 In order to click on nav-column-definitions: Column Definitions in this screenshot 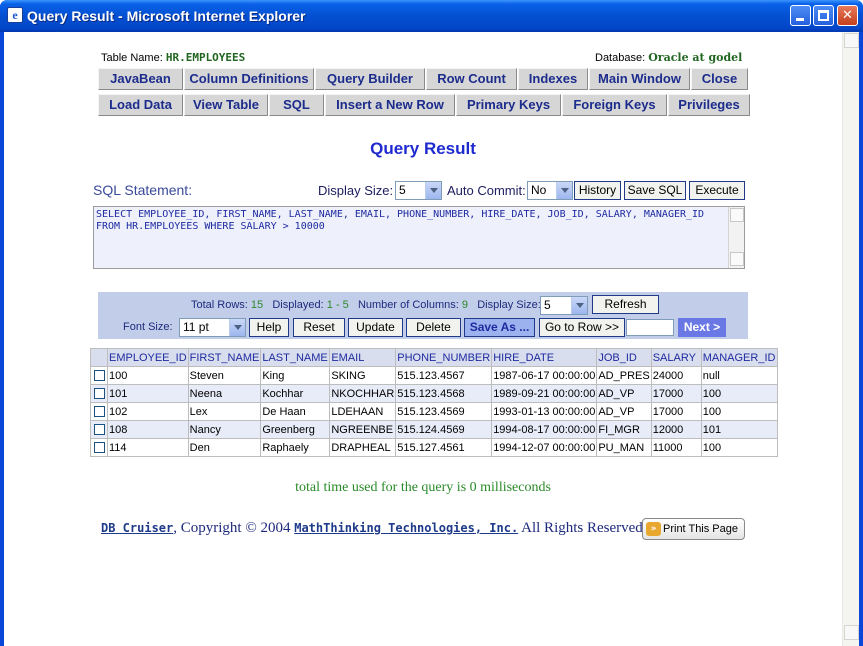, I will do `click(249, 79)`.